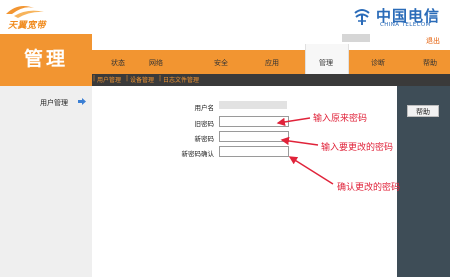 This screenshot has width=450, height=277. Describe the element at coordinates (378, 62) in the screenshot. I see `tab-diagnostics: 诊断` at that location.